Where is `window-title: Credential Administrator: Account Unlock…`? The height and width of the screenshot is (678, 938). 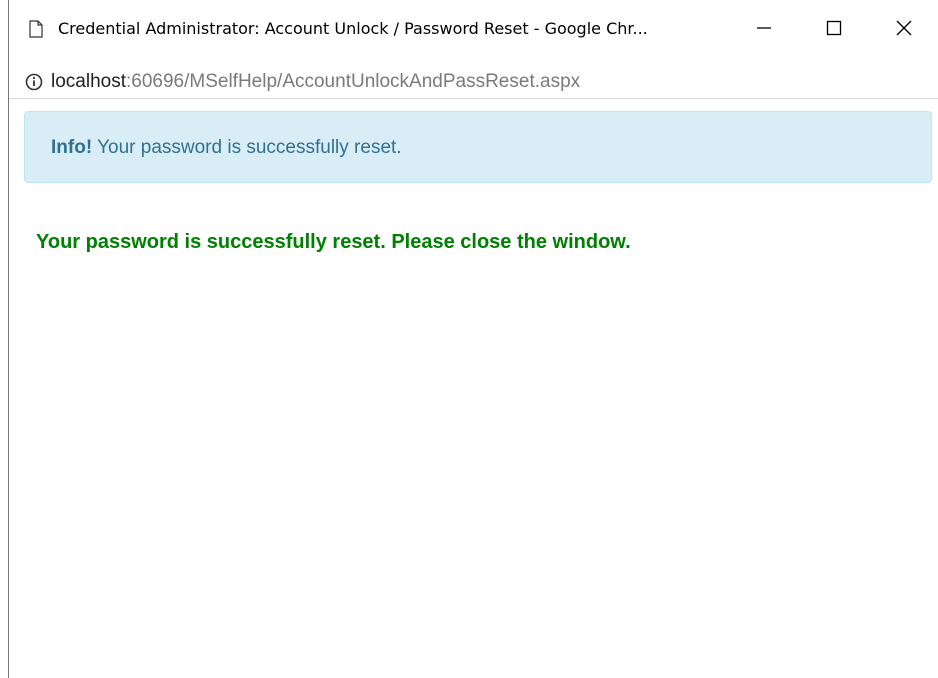 window-title: Credential Administrator: Account Unlock… is located at coordinates (353, 28).